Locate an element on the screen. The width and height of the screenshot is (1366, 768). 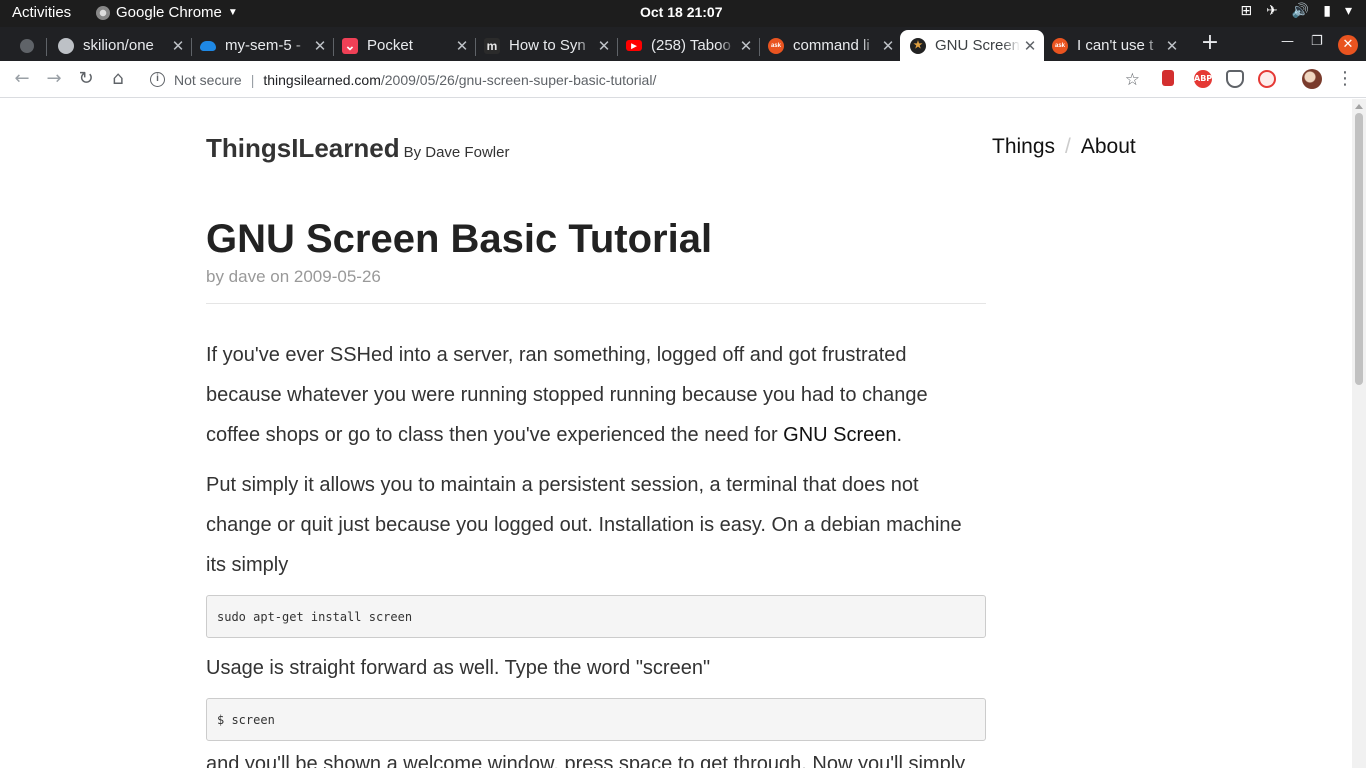
chrome-menu-icon: ⋮ is located at coordinates (1345, 78).